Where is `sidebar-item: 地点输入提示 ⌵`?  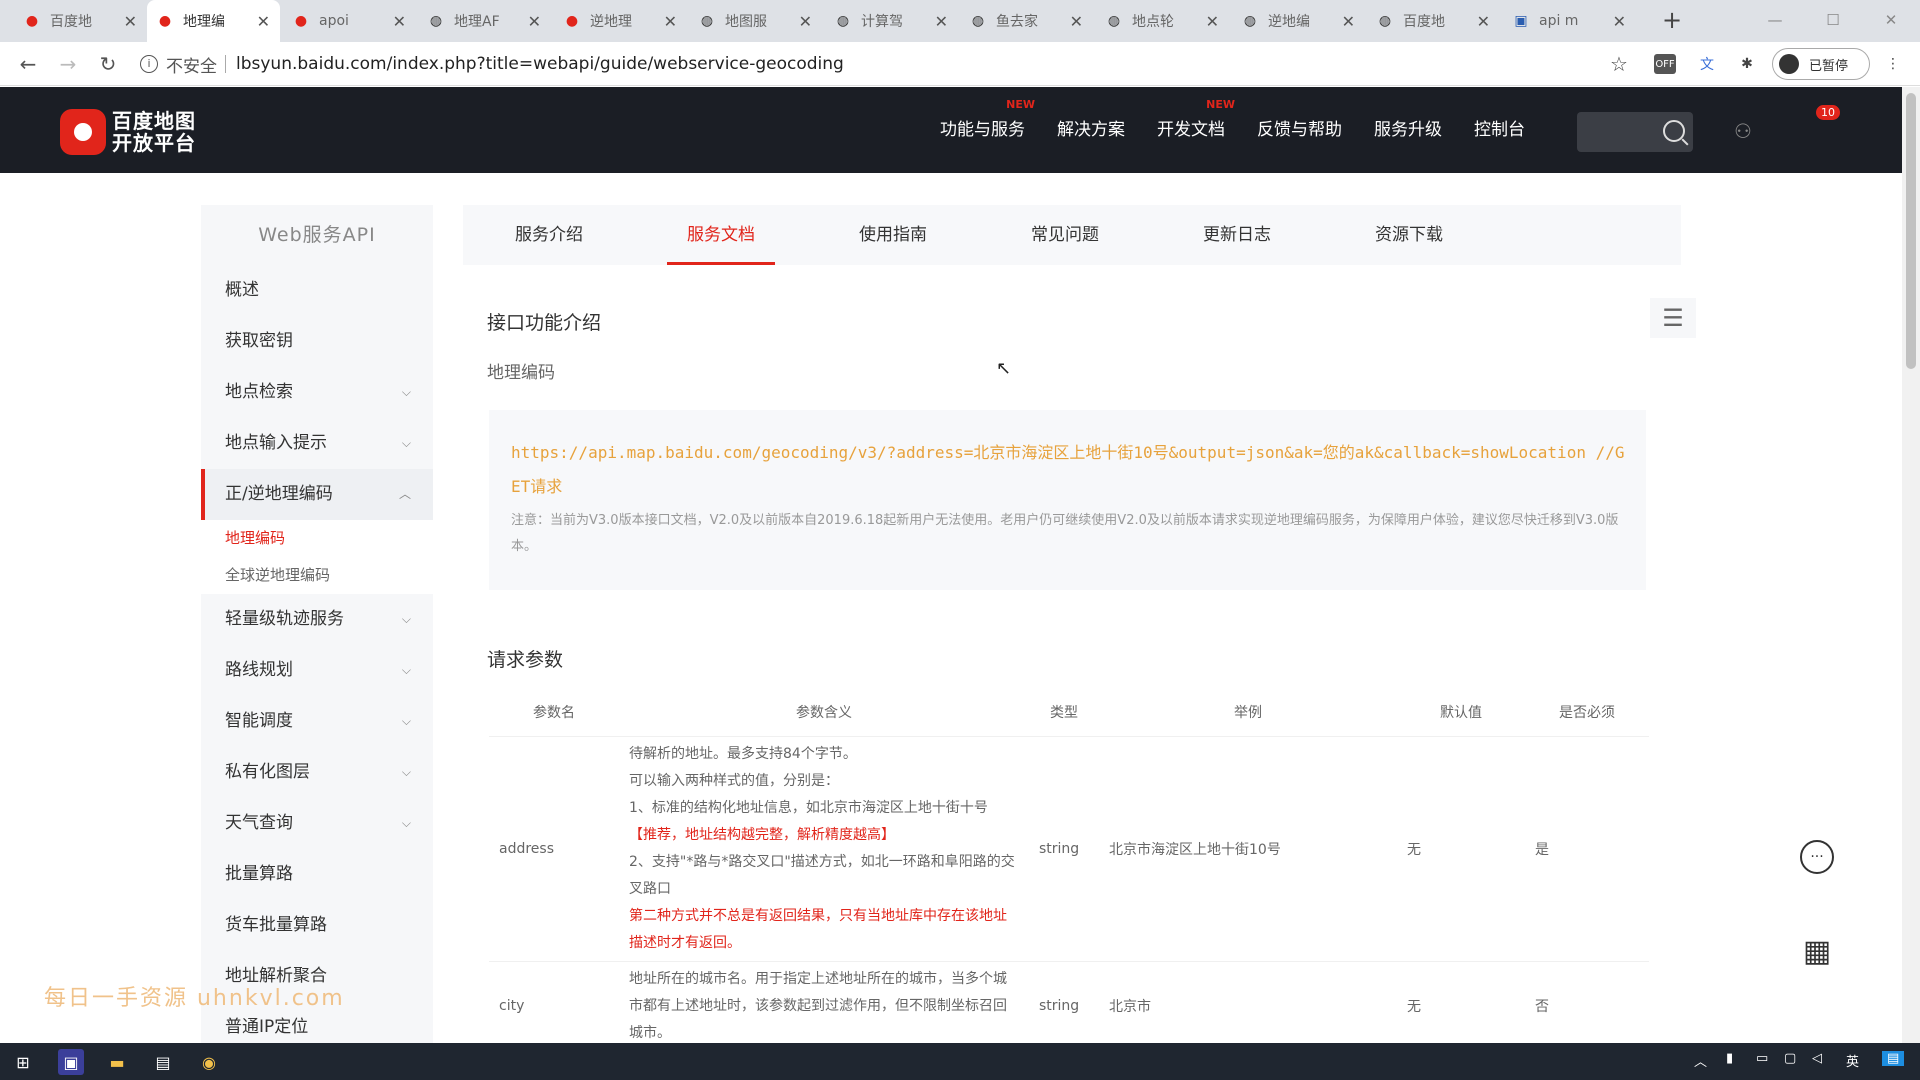 sidebar-item: 地点输入提示 ⌵ is located at coordinates (317, 443).